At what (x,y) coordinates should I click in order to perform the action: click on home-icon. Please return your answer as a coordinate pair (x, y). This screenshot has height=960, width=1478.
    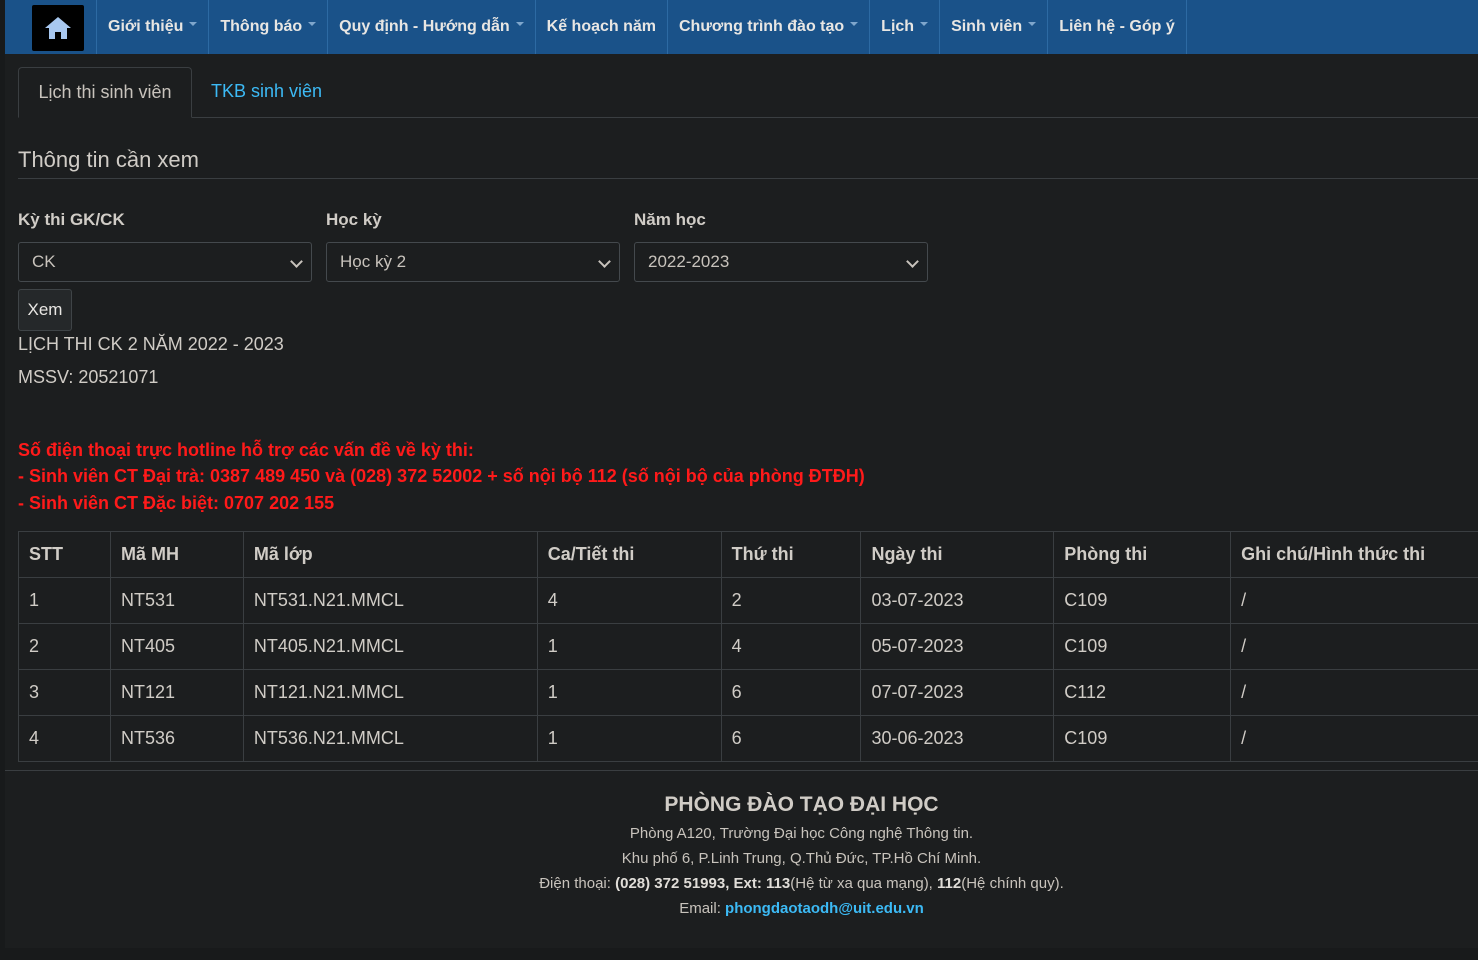
    Looking at the image, I should click on (58, 28).